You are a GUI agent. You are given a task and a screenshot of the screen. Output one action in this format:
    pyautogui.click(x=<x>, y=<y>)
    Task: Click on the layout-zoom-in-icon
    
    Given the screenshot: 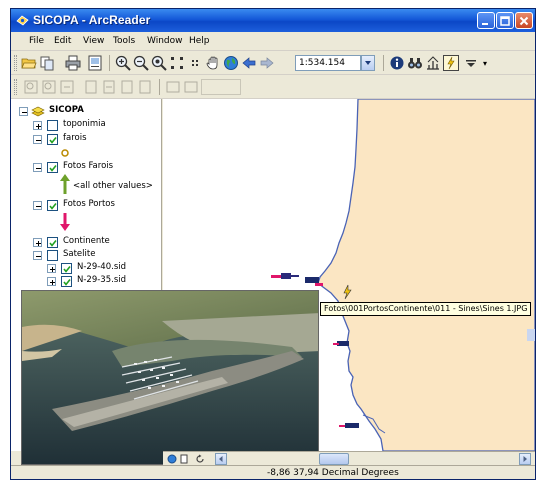 What is the action you would take?
    pyautogui.click(x=31, y=87)
    